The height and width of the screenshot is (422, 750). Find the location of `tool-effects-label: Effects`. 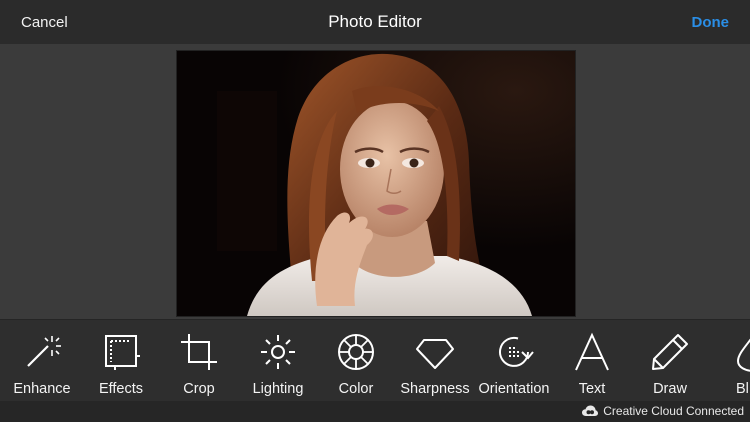

tool-effects-label: Effects is located at coordinates (121, 389).